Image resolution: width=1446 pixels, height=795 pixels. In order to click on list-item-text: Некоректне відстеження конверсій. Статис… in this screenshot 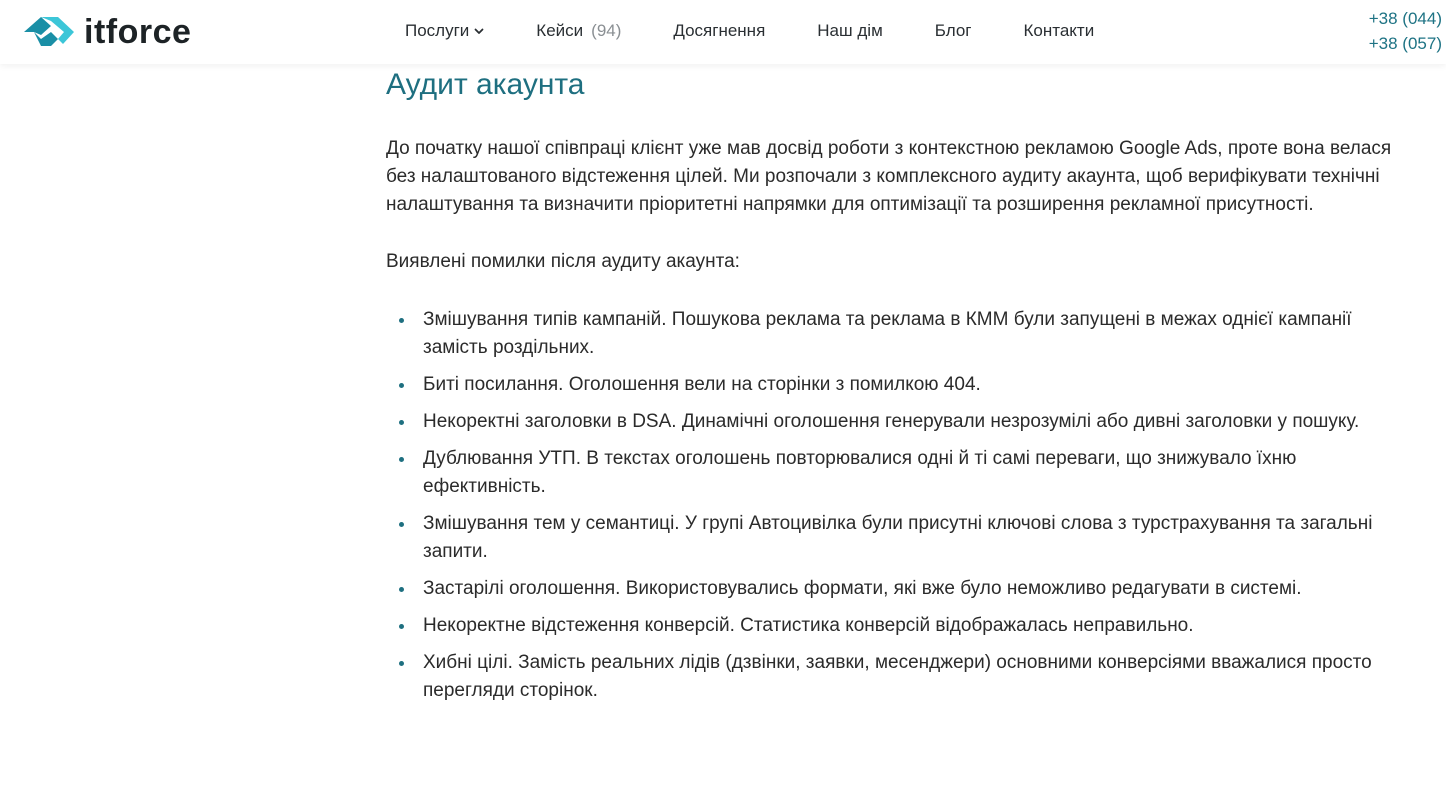, I will do `click(808, 625)`.